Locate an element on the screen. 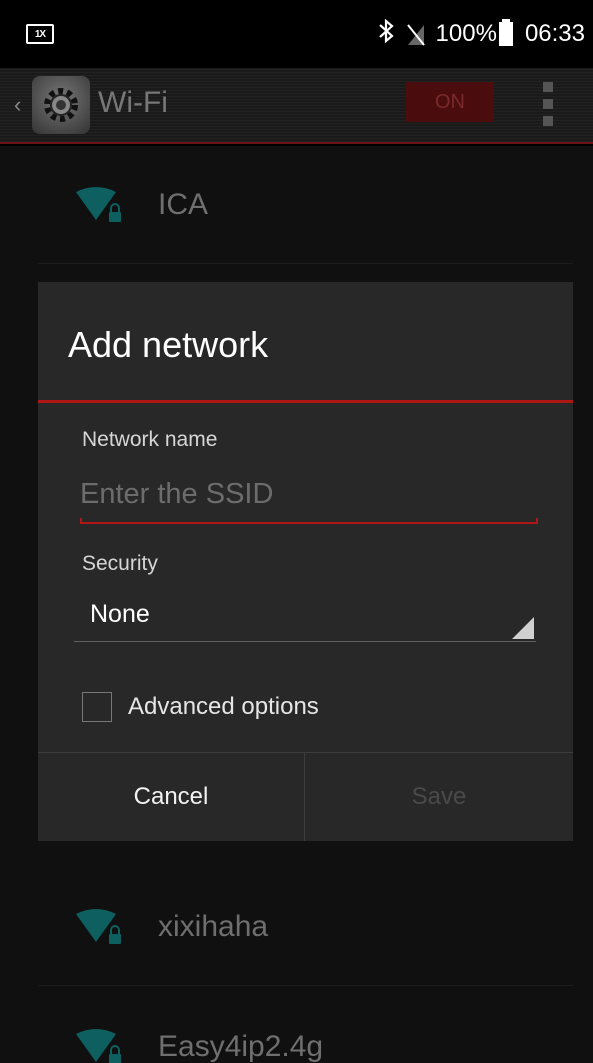  dialog-title: Add network is located at coordinates (168, 344).